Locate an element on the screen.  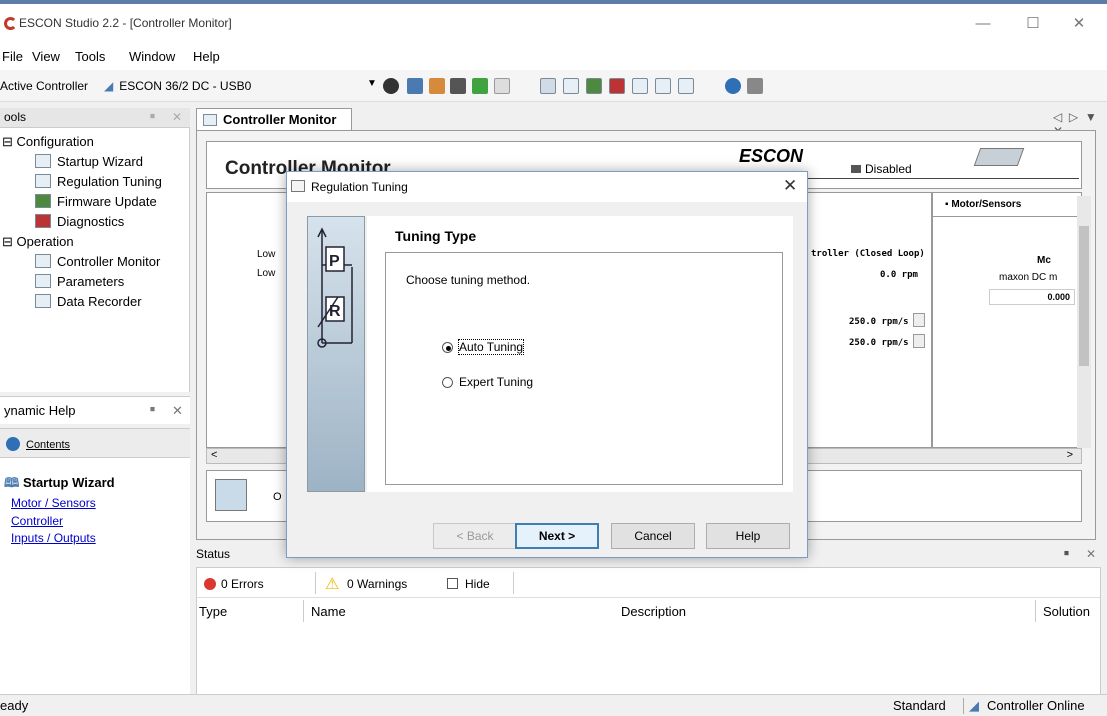
menu-tools: Tools is located at coordinates (90, 56).